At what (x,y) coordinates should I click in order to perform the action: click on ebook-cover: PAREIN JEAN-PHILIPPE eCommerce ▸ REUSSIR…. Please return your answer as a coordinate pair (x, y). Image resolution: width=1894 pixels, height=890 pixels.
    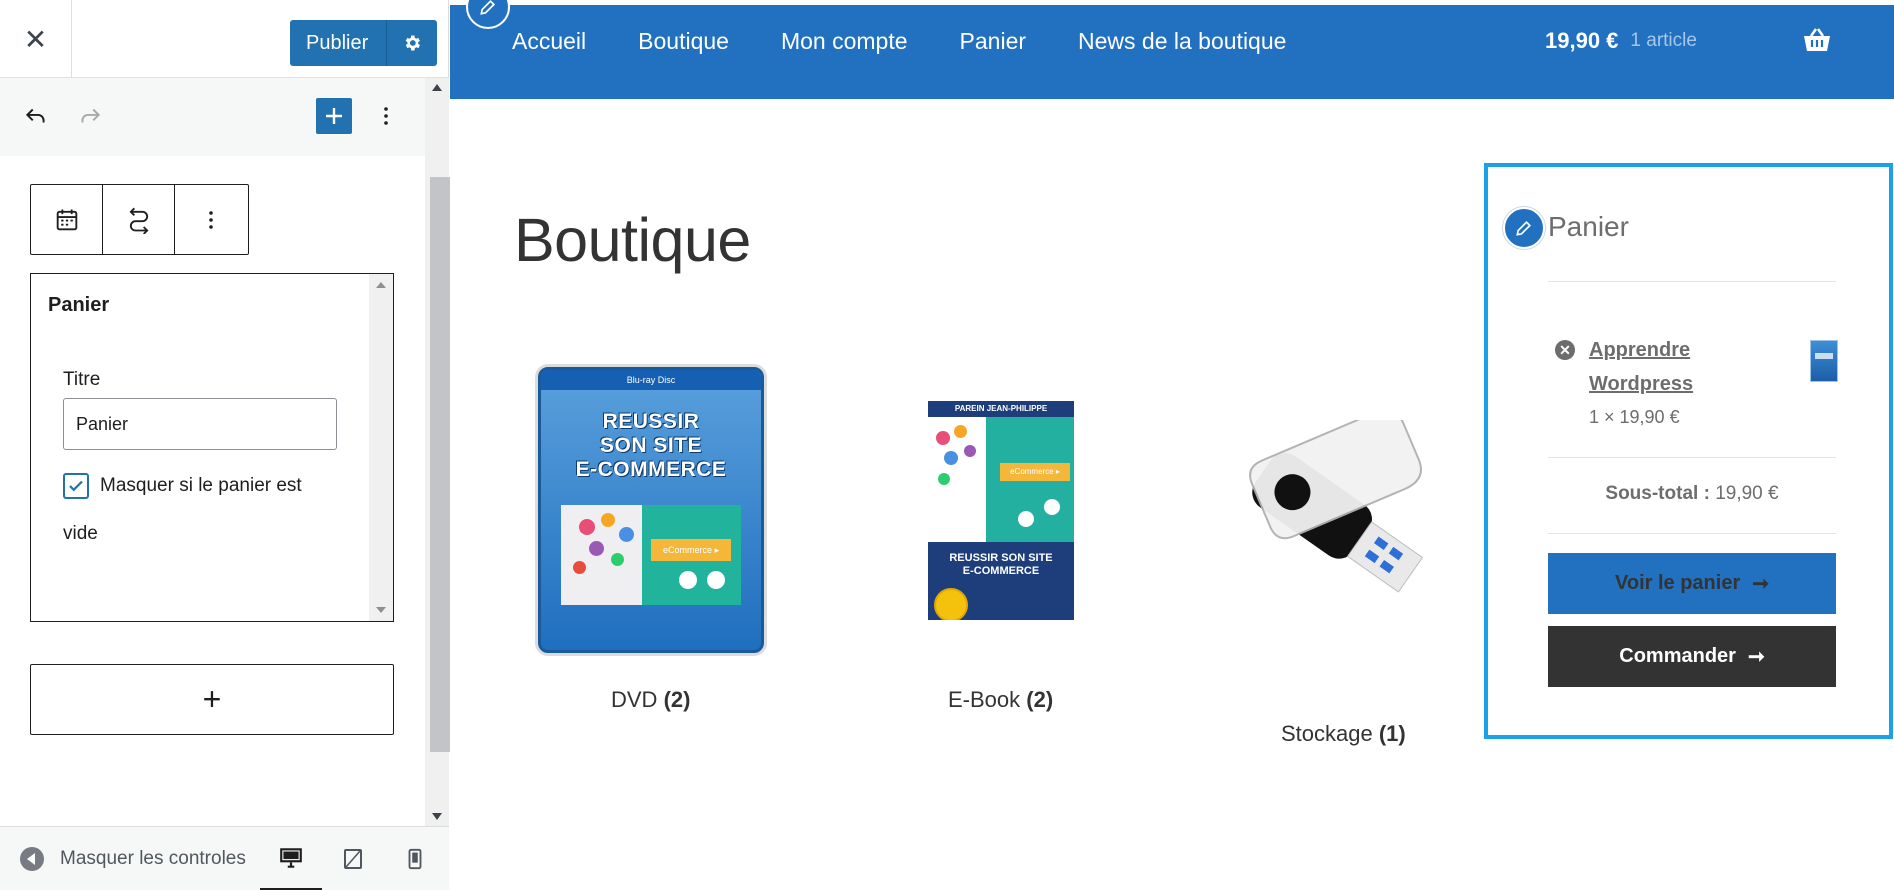
    Looking at the image, I should click on (1001, 510).